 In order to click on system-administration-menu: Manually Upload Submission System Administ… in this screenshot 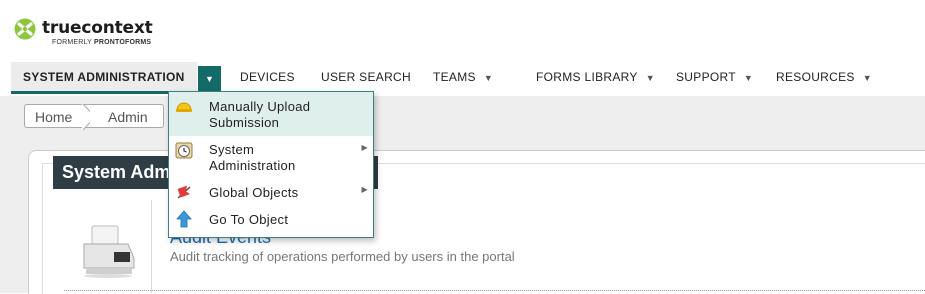, I will do `click(271, 164)`.